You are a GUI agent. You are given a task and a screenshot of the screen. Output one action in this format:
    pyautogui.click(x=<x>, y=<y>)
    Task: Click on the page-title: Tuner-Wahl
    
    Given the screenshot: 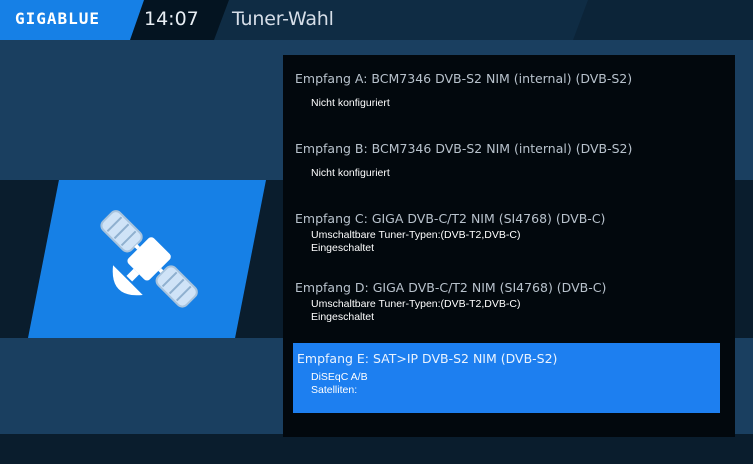 What is the action you would take?
    pyautogui.click(x=283, y=19)
    